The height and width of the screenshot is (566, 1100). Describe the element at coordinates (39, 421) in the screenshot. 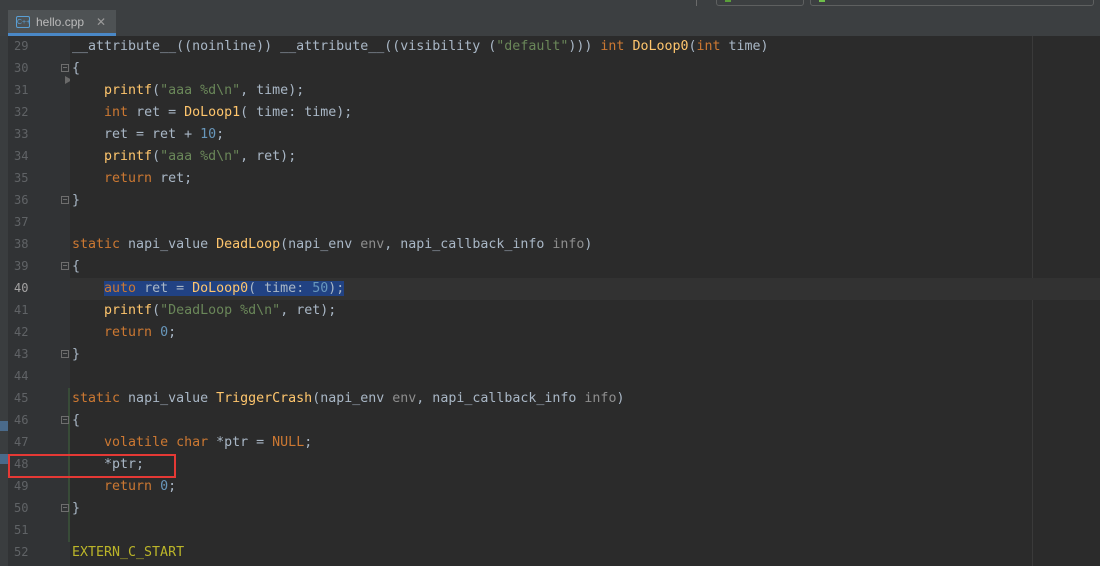

I see `gutter-line-46: 46 −` at that location.